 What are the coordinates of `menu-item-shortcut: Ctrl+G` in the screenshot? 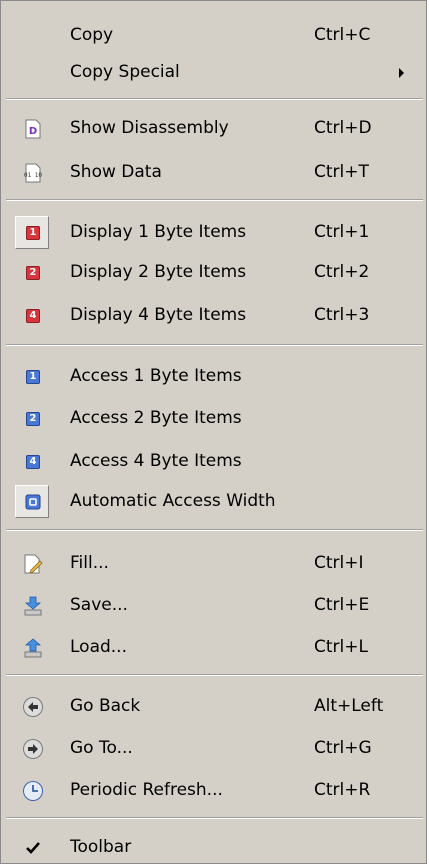 It's located at (343, 748).